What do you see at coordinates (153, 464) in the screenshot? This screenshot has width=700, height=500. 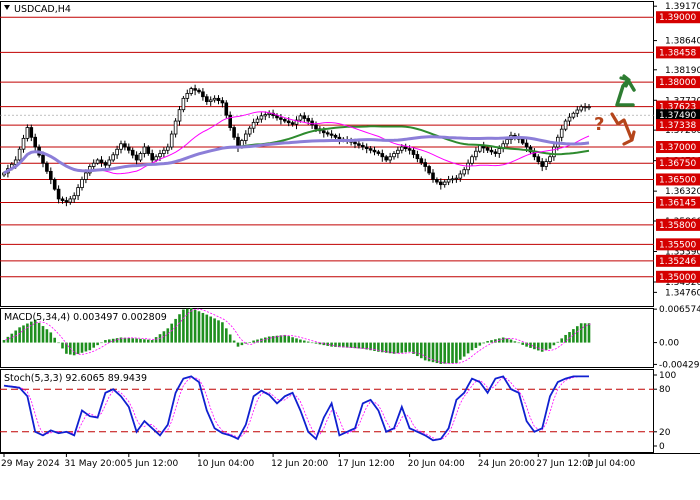 I see `time-tick-label: 5 Jun 12:00` at bounding box center [153, 464].